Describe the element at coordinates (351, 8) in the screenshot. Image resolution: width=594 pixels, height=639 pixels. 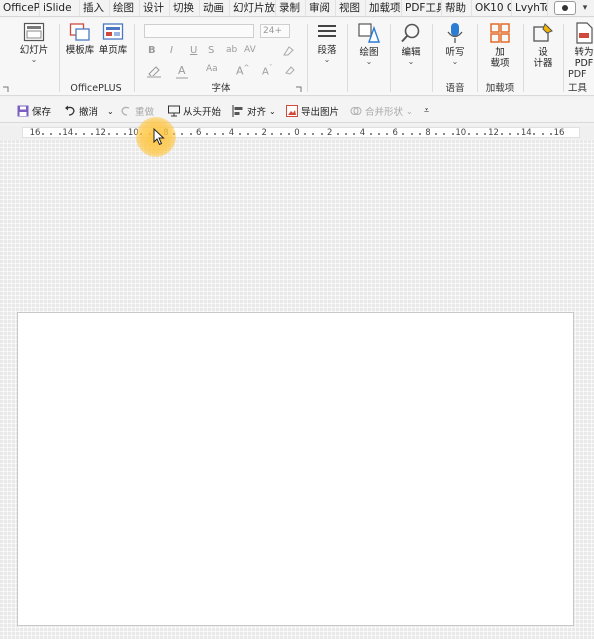
I see `tab-view: 视图` at that location.